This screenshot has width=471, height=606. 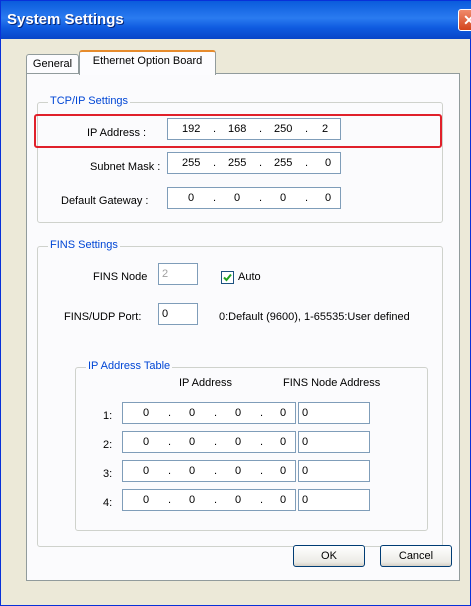 I want to click on mask-octet-1: 255, so click(x=191, y=163).